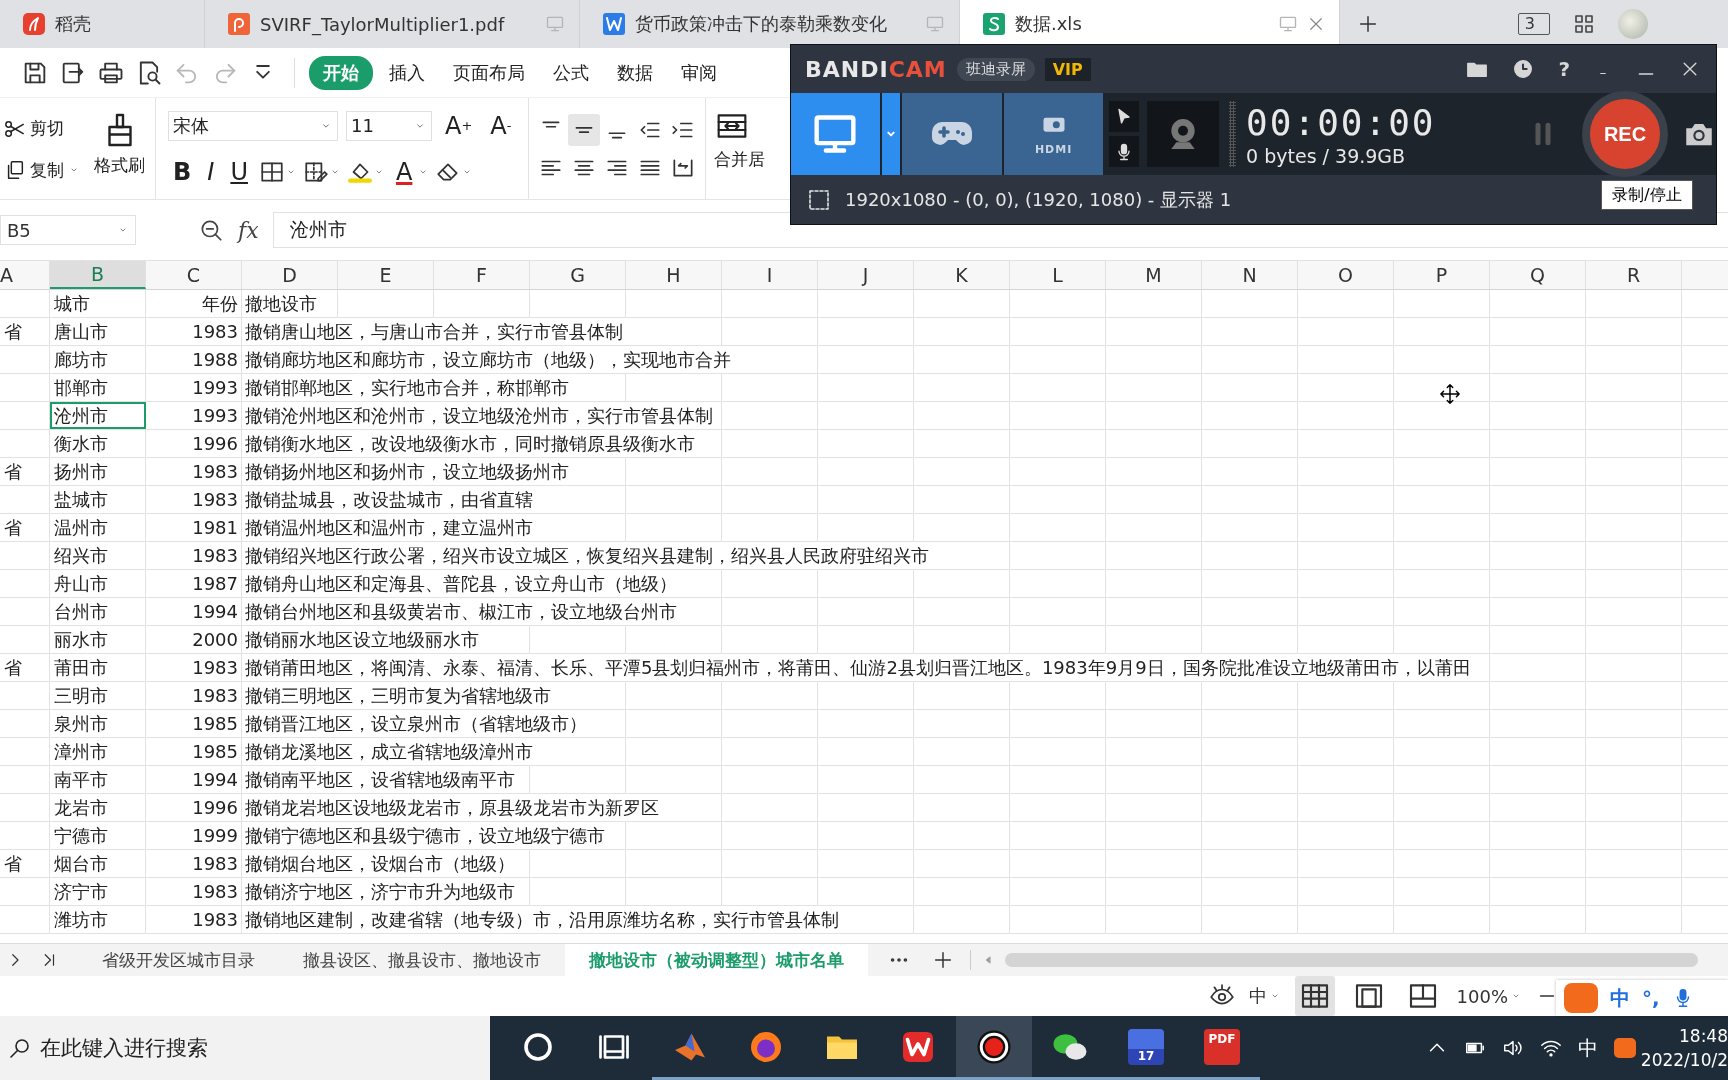  Describe the element at coordinates (42, 129) in the screenshot. I see `cut-button: 剪切` at that location.